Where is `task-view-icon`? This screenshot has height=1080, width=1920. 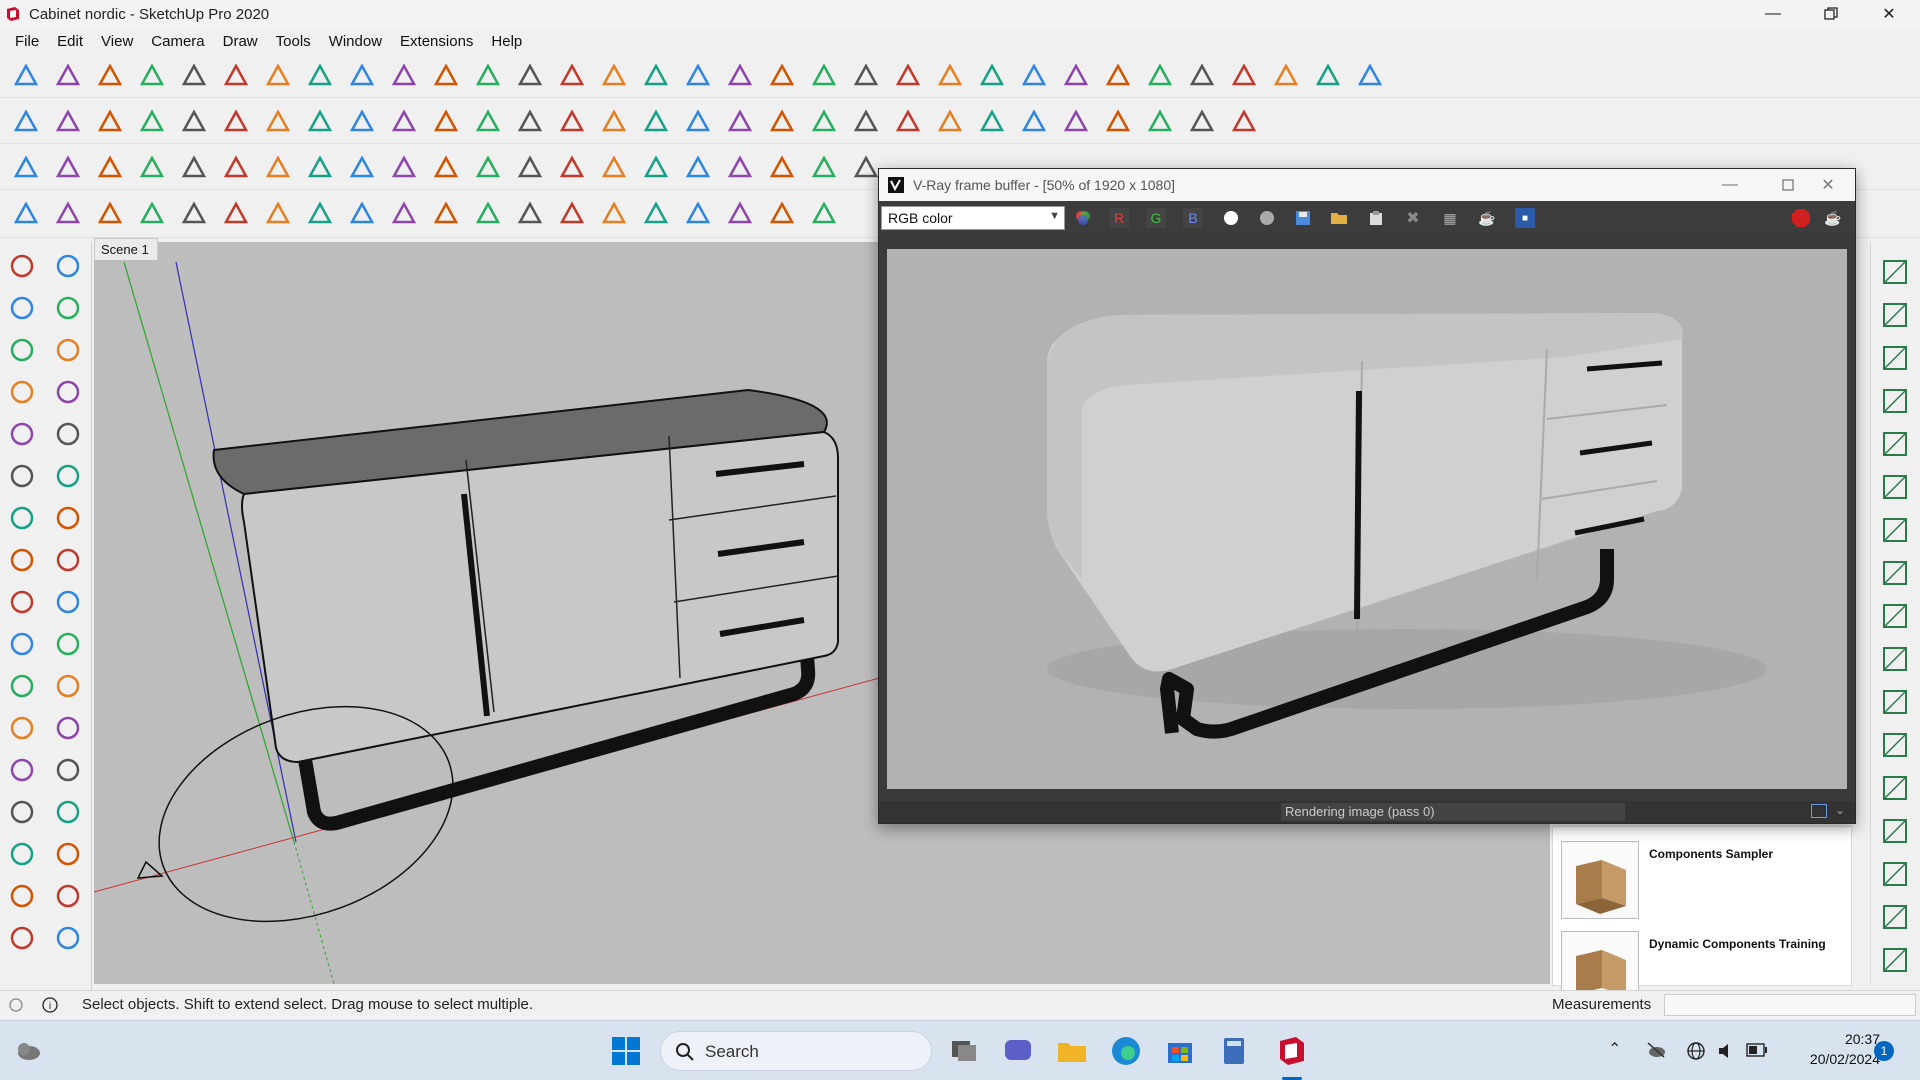
task-view-icon is located at coordinates (964, 1051).